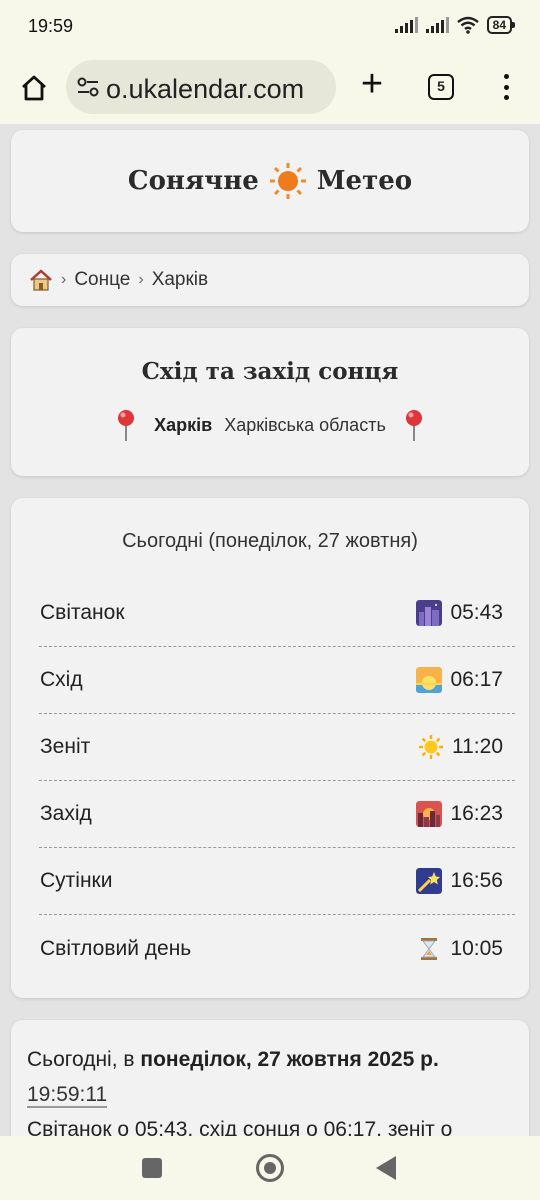  I want to click on breadcrumb-sun: Сонце, so click(102, 280).